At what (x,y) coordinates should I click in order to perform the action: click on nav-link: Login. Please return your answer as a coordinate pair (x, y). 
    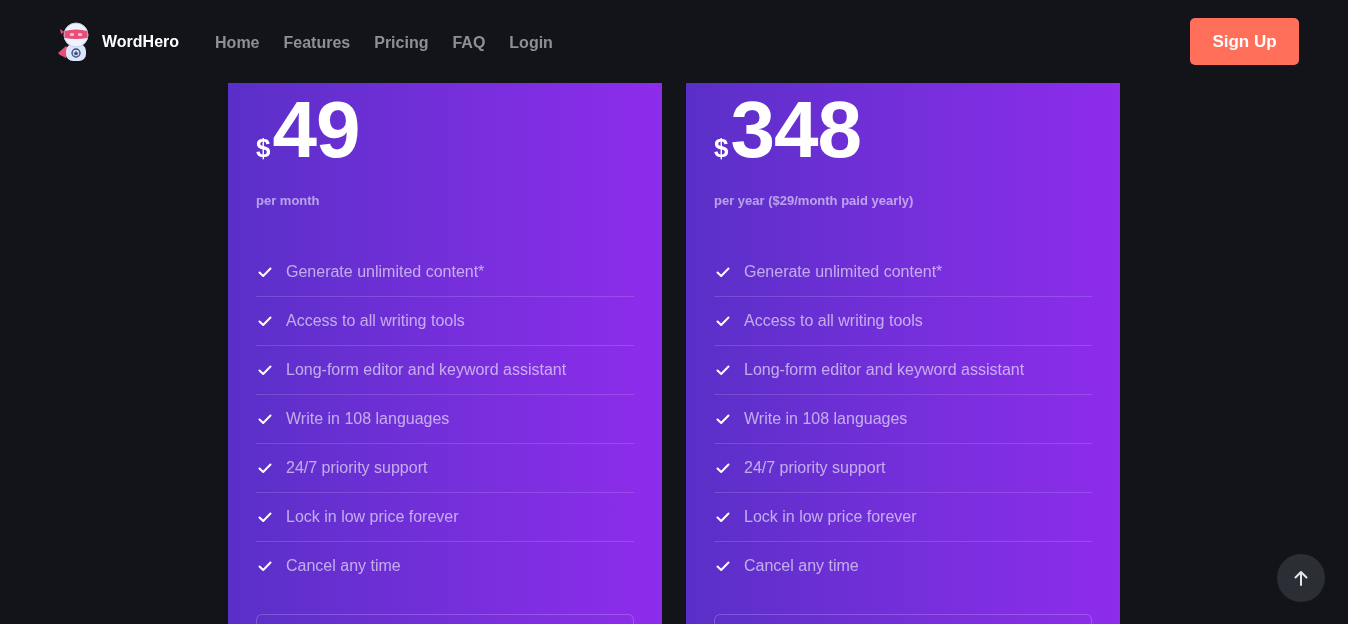
    Looking at the image, I should click on (531, 43).